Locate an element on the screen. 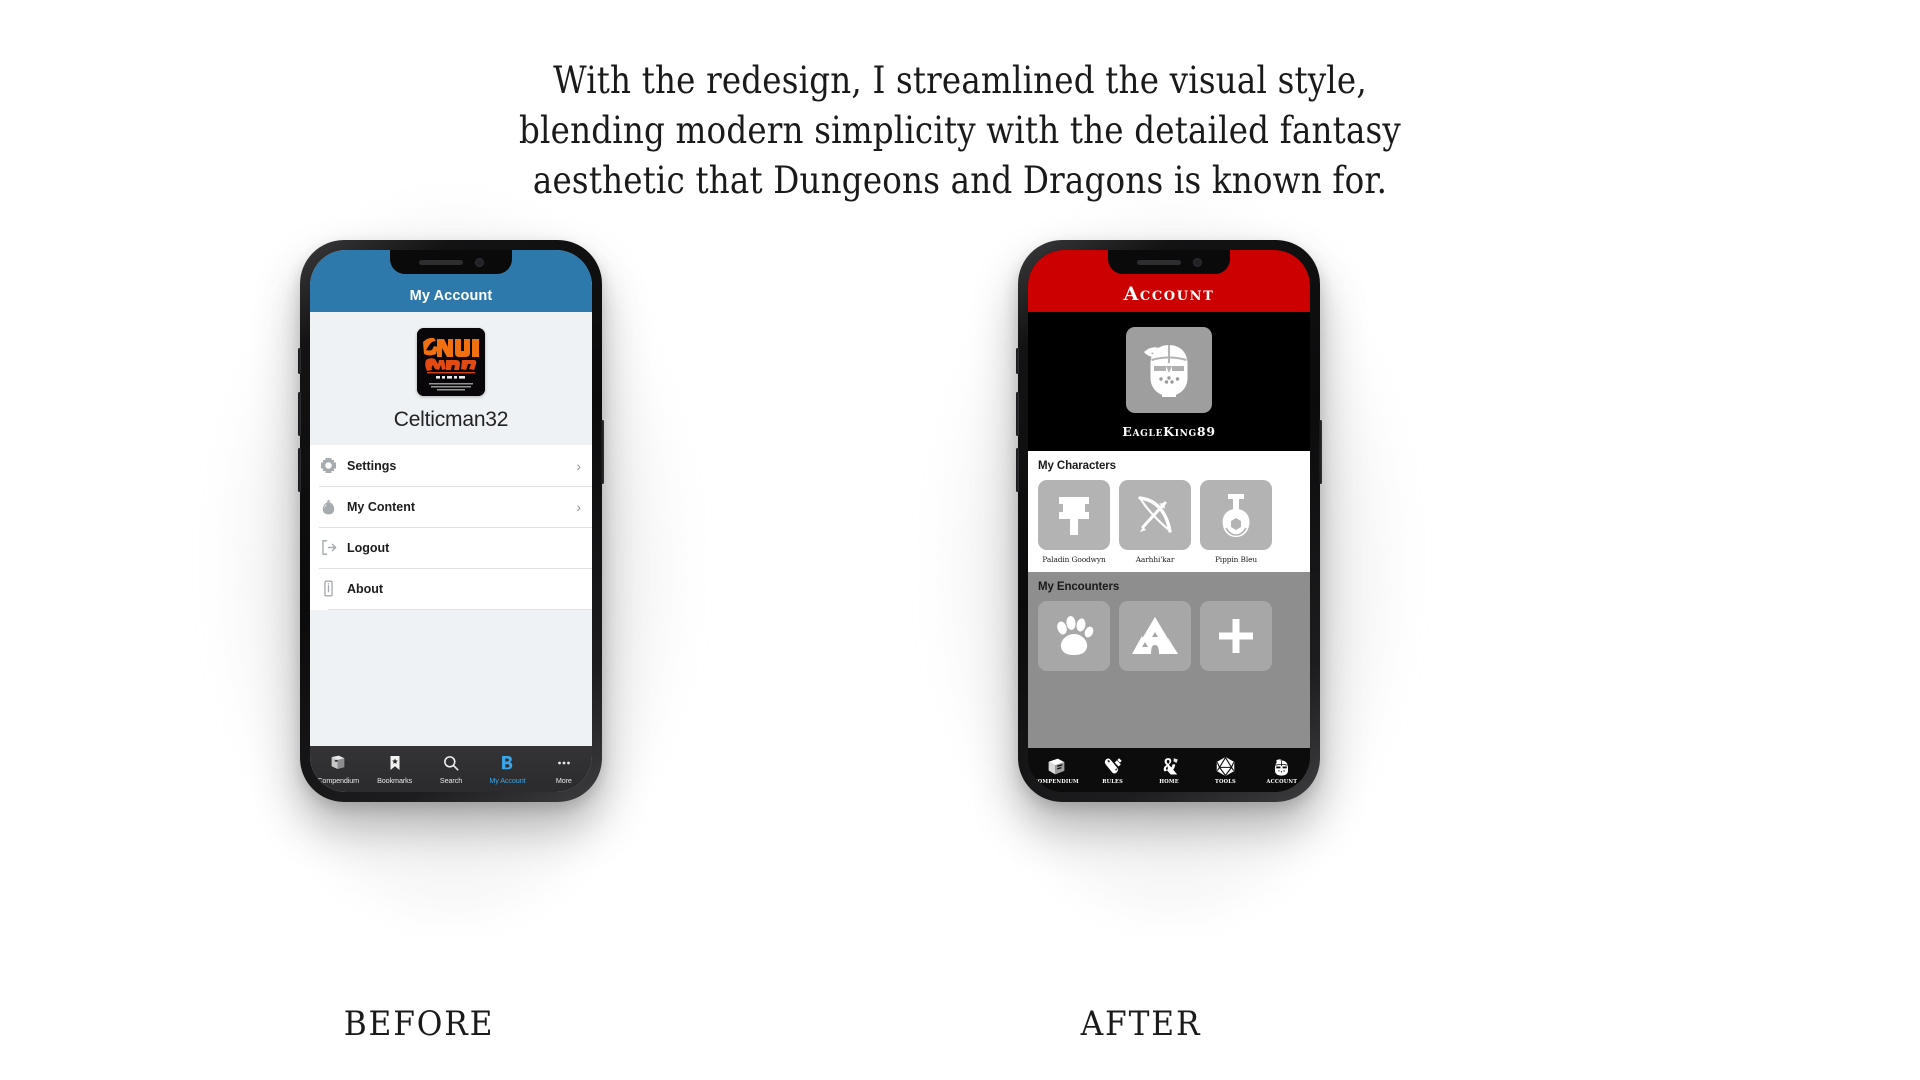 This screenshot has height=1080, width=1920. menu-item-about: About is located at coordinates (451, 588).